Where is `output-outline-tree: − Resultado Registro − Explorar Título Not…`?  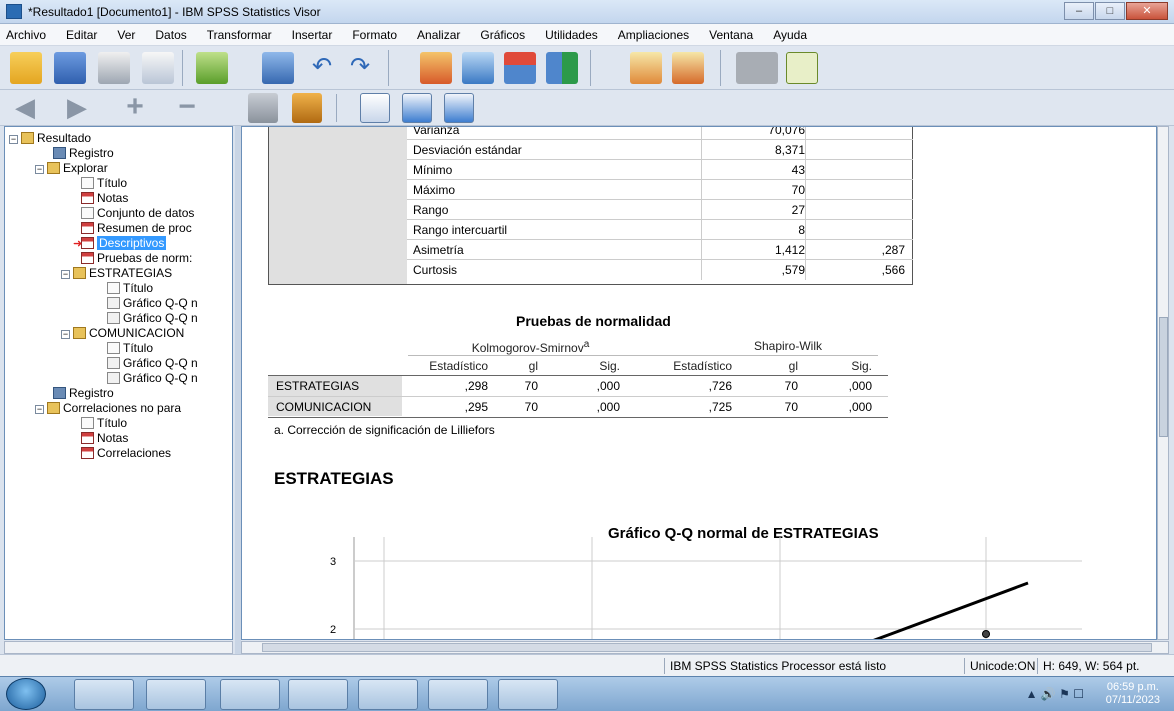 output-outline-tree: − Resultado Registro − Explorar Título Not… is located at coordinates (118, 383).